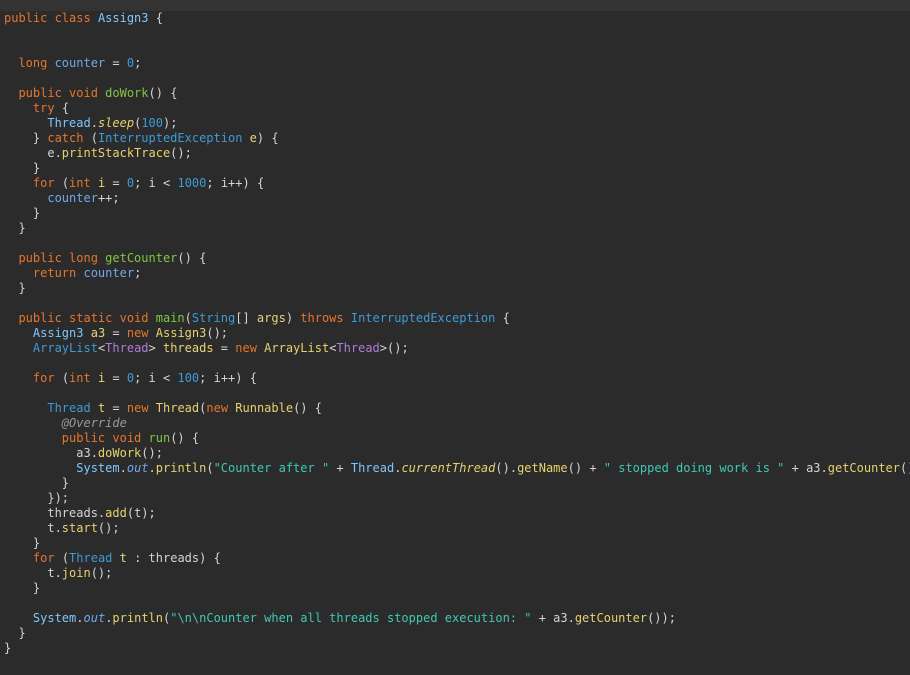 This screenshot has height=675, width=910. What do you see at coordinates (156, 183) in the screenshot?
I see `code-token: ; i <` at bounding box center [156, 183].